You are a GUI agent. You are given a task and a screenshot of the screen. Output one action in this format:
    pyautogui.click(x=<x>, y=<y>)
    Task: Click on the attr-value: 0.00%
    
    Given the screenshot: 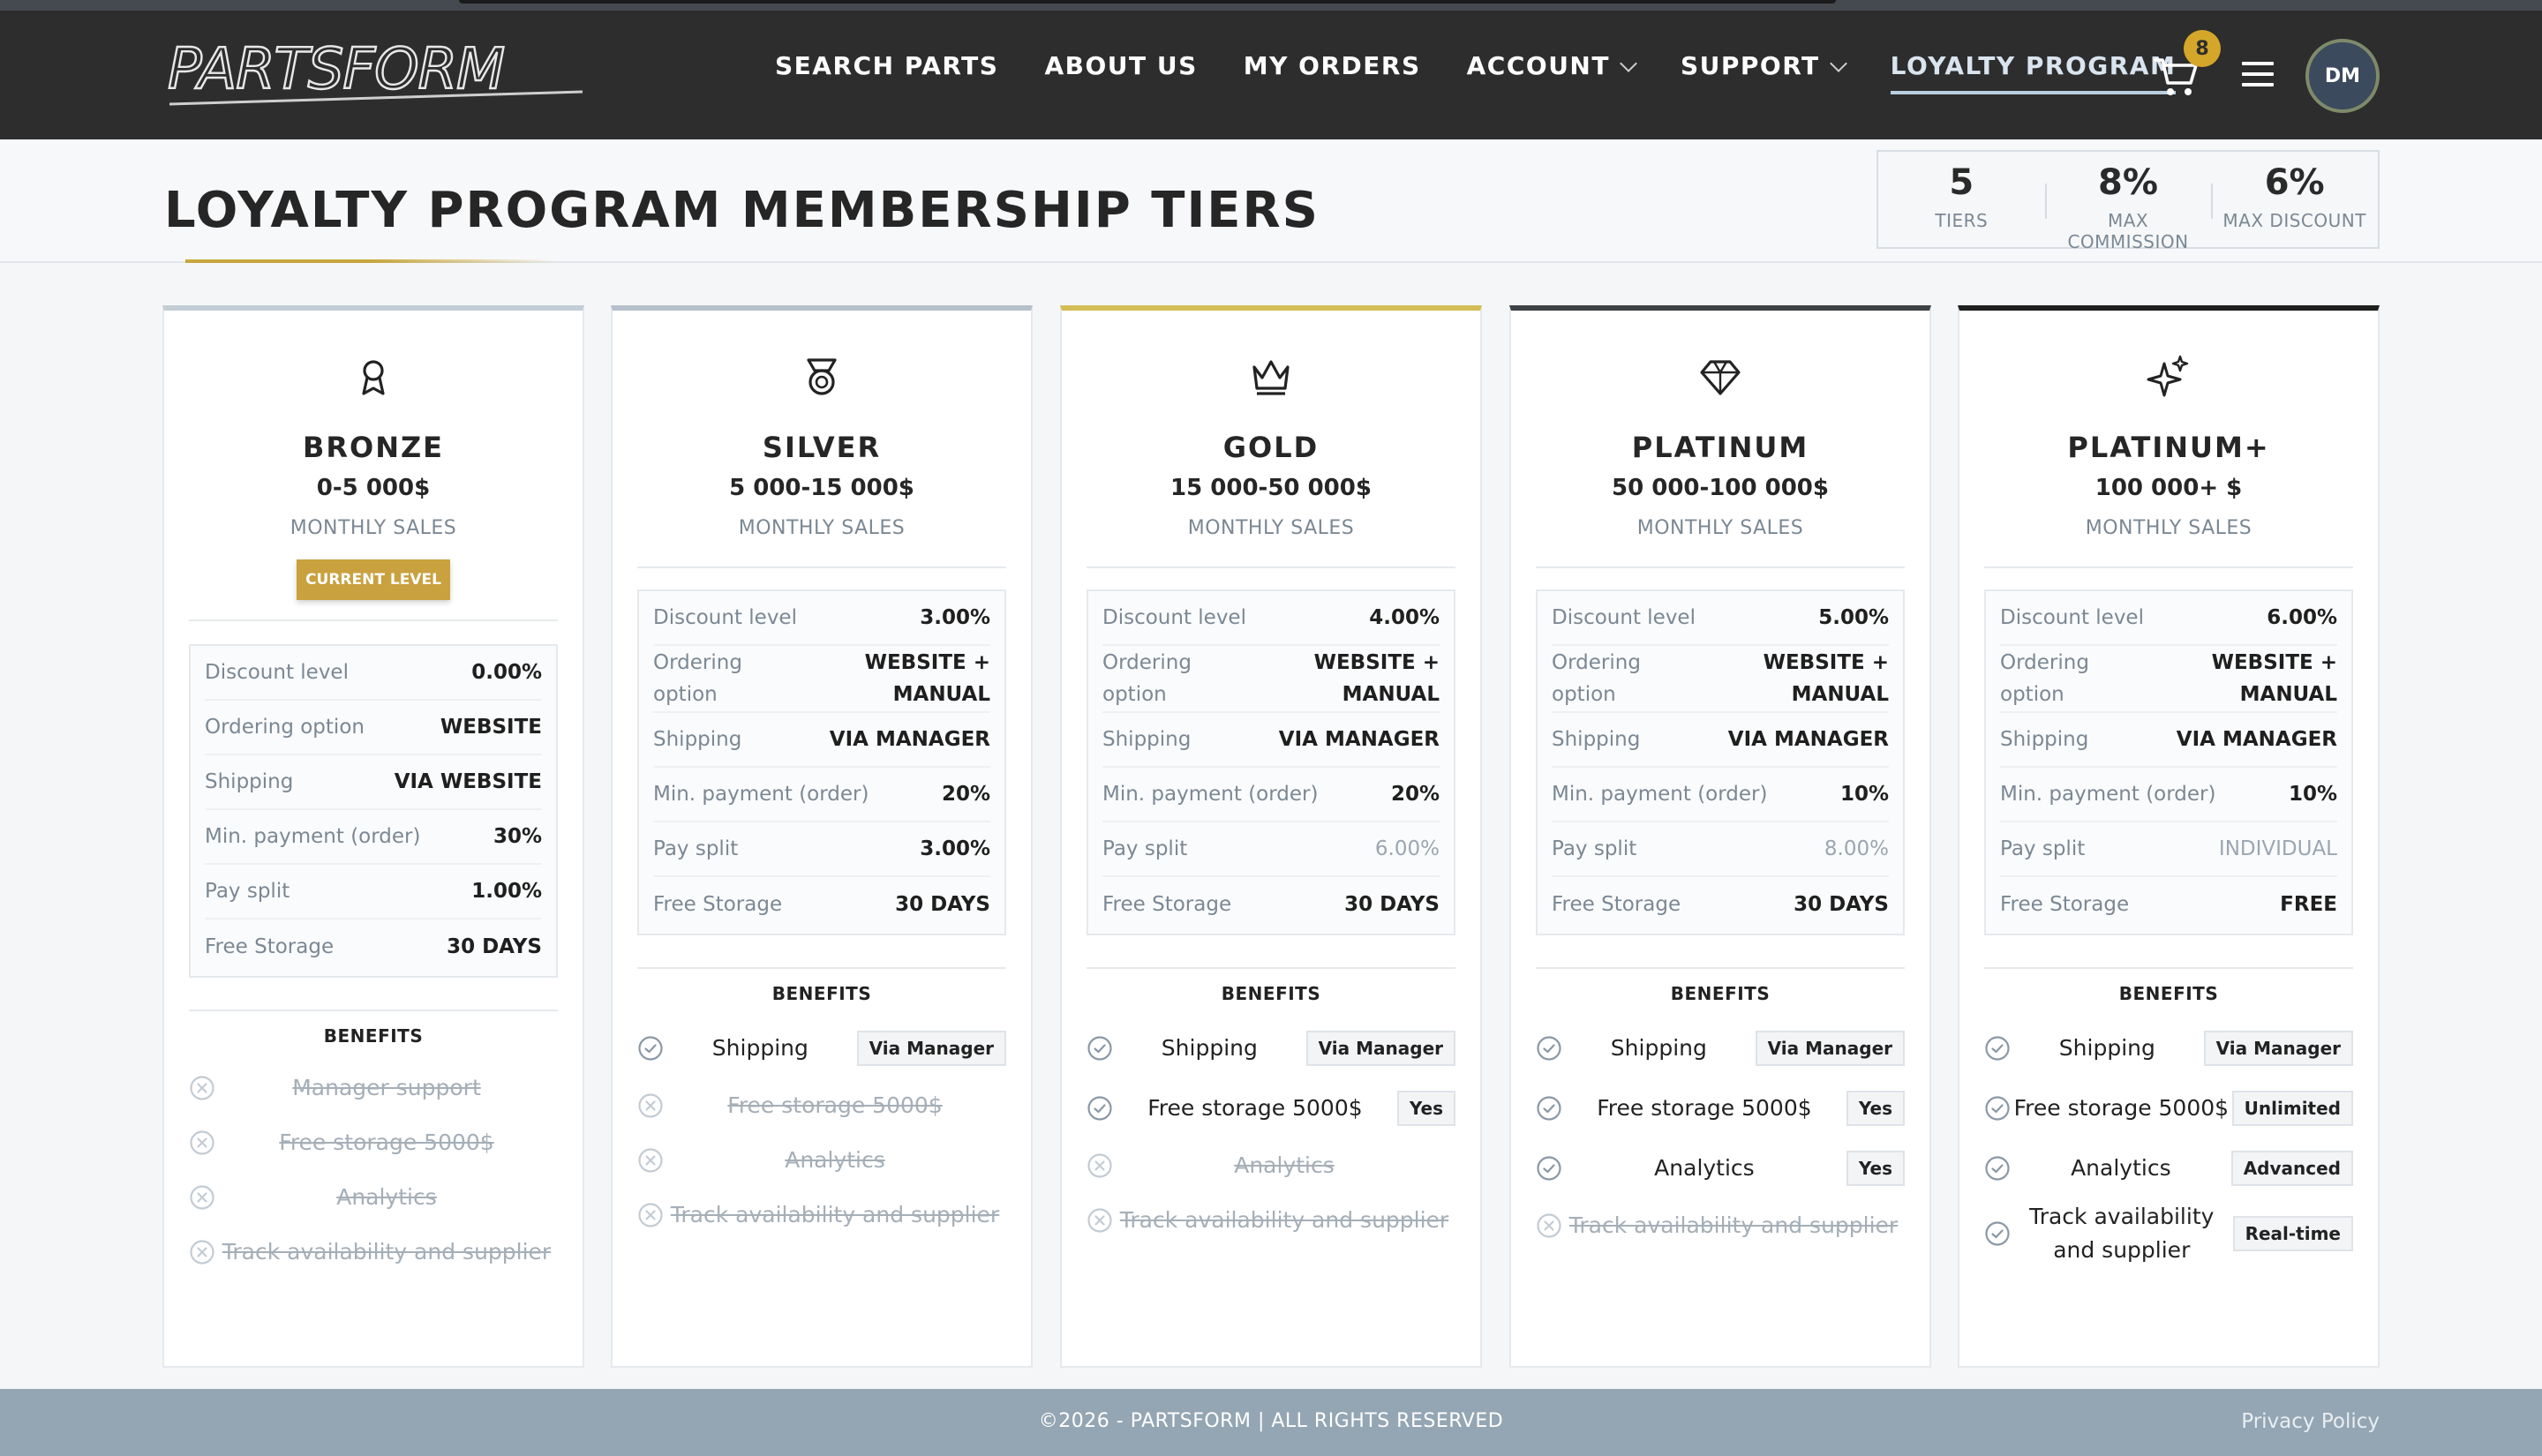 What is the action you would take?
    pyautogui.click(x=506, y=672)
    